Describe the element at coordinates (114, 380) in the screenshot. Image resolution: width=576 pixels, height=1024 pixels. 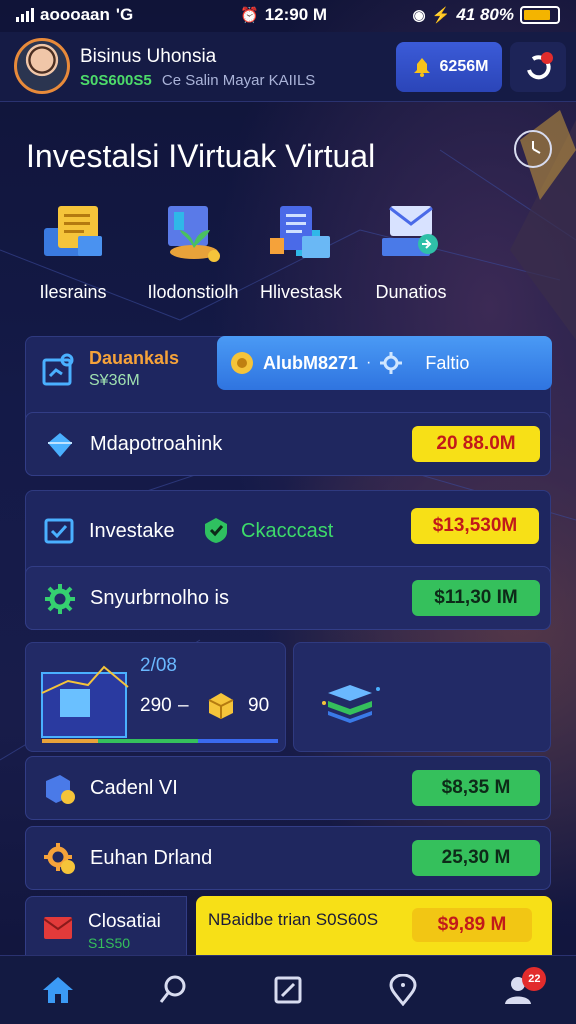
I see `summary-value: S¥36M` at that location.